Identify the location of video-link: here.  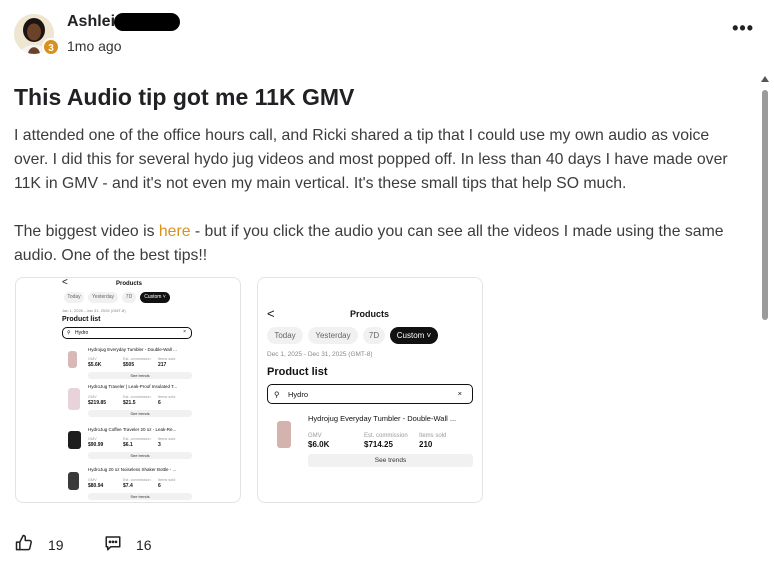
(175, 231).